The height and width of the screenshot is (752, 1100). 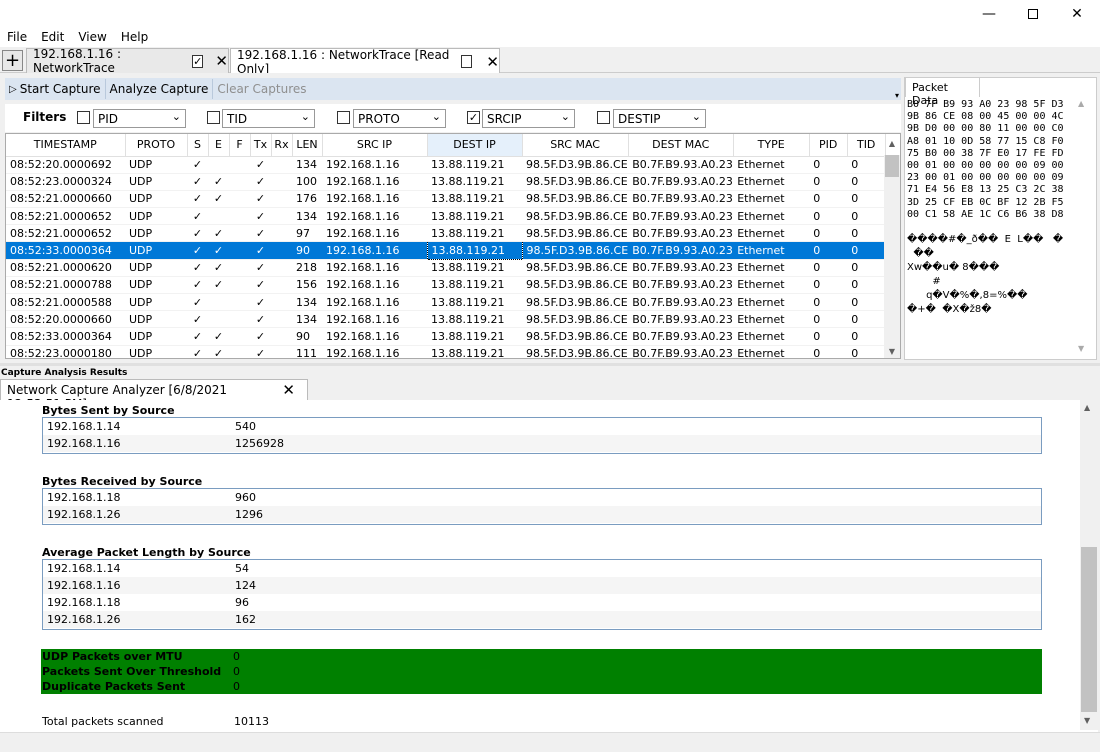 What do you see at coordinates (261, 89) in the screenshot?
I see `clear-captures-button: Clear Captures` at bounding box center [261, 89].